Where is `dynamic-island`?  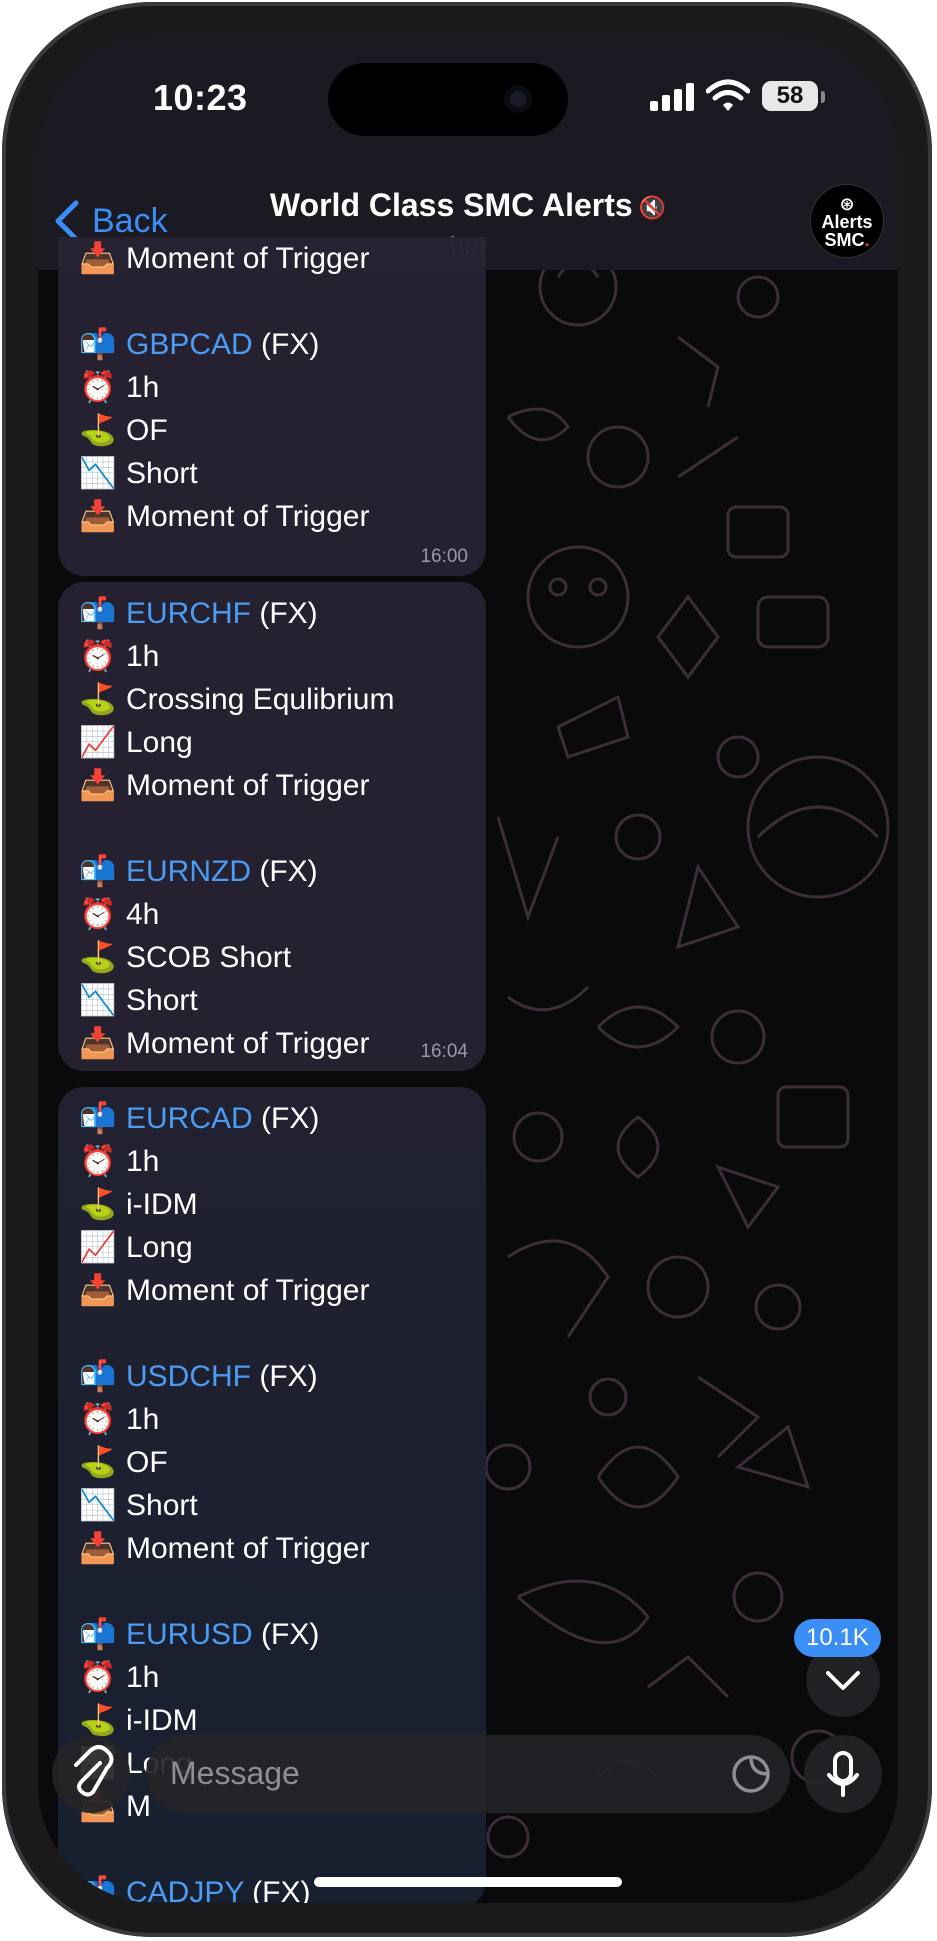
dynamic-island is located at coordinates (448, 99).